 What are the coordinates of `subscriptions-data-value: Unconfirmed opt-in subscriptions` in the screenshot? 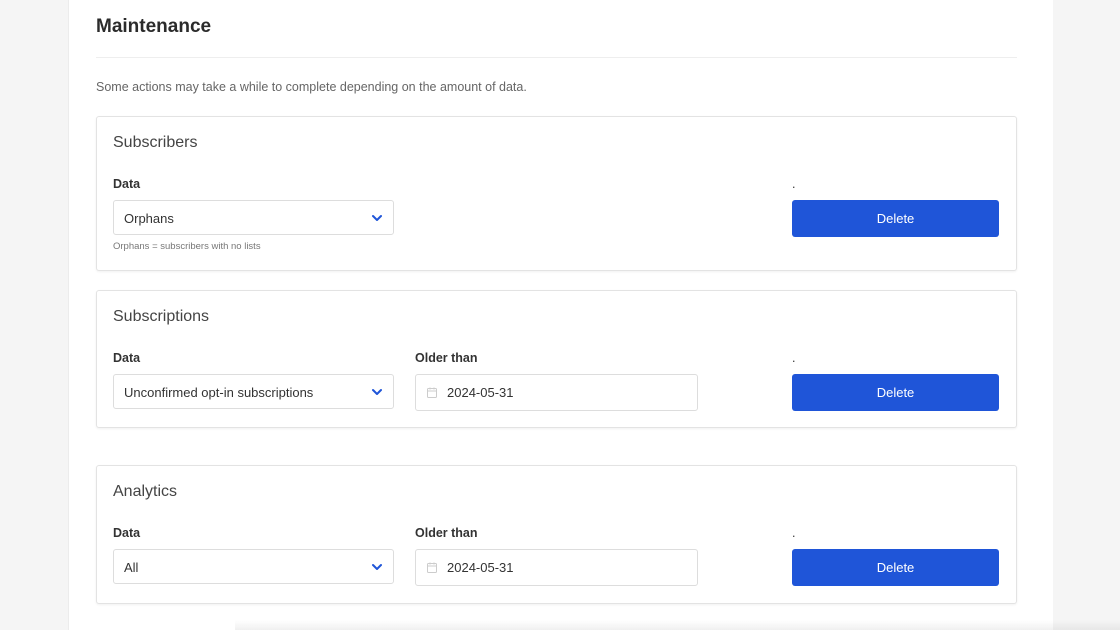 It's located at (219, 392).